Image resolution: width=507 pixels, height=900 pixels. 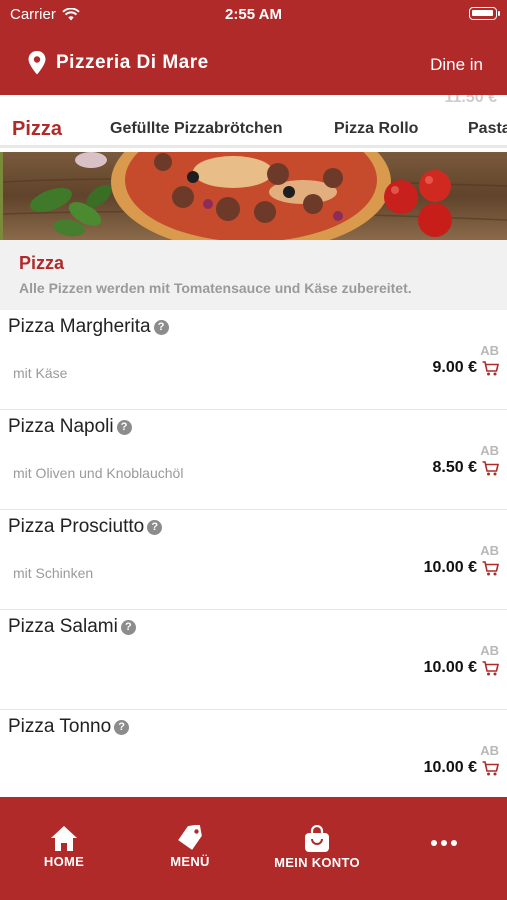 I want to click on item-price: 8.50 €, so click(x=454, y=467).